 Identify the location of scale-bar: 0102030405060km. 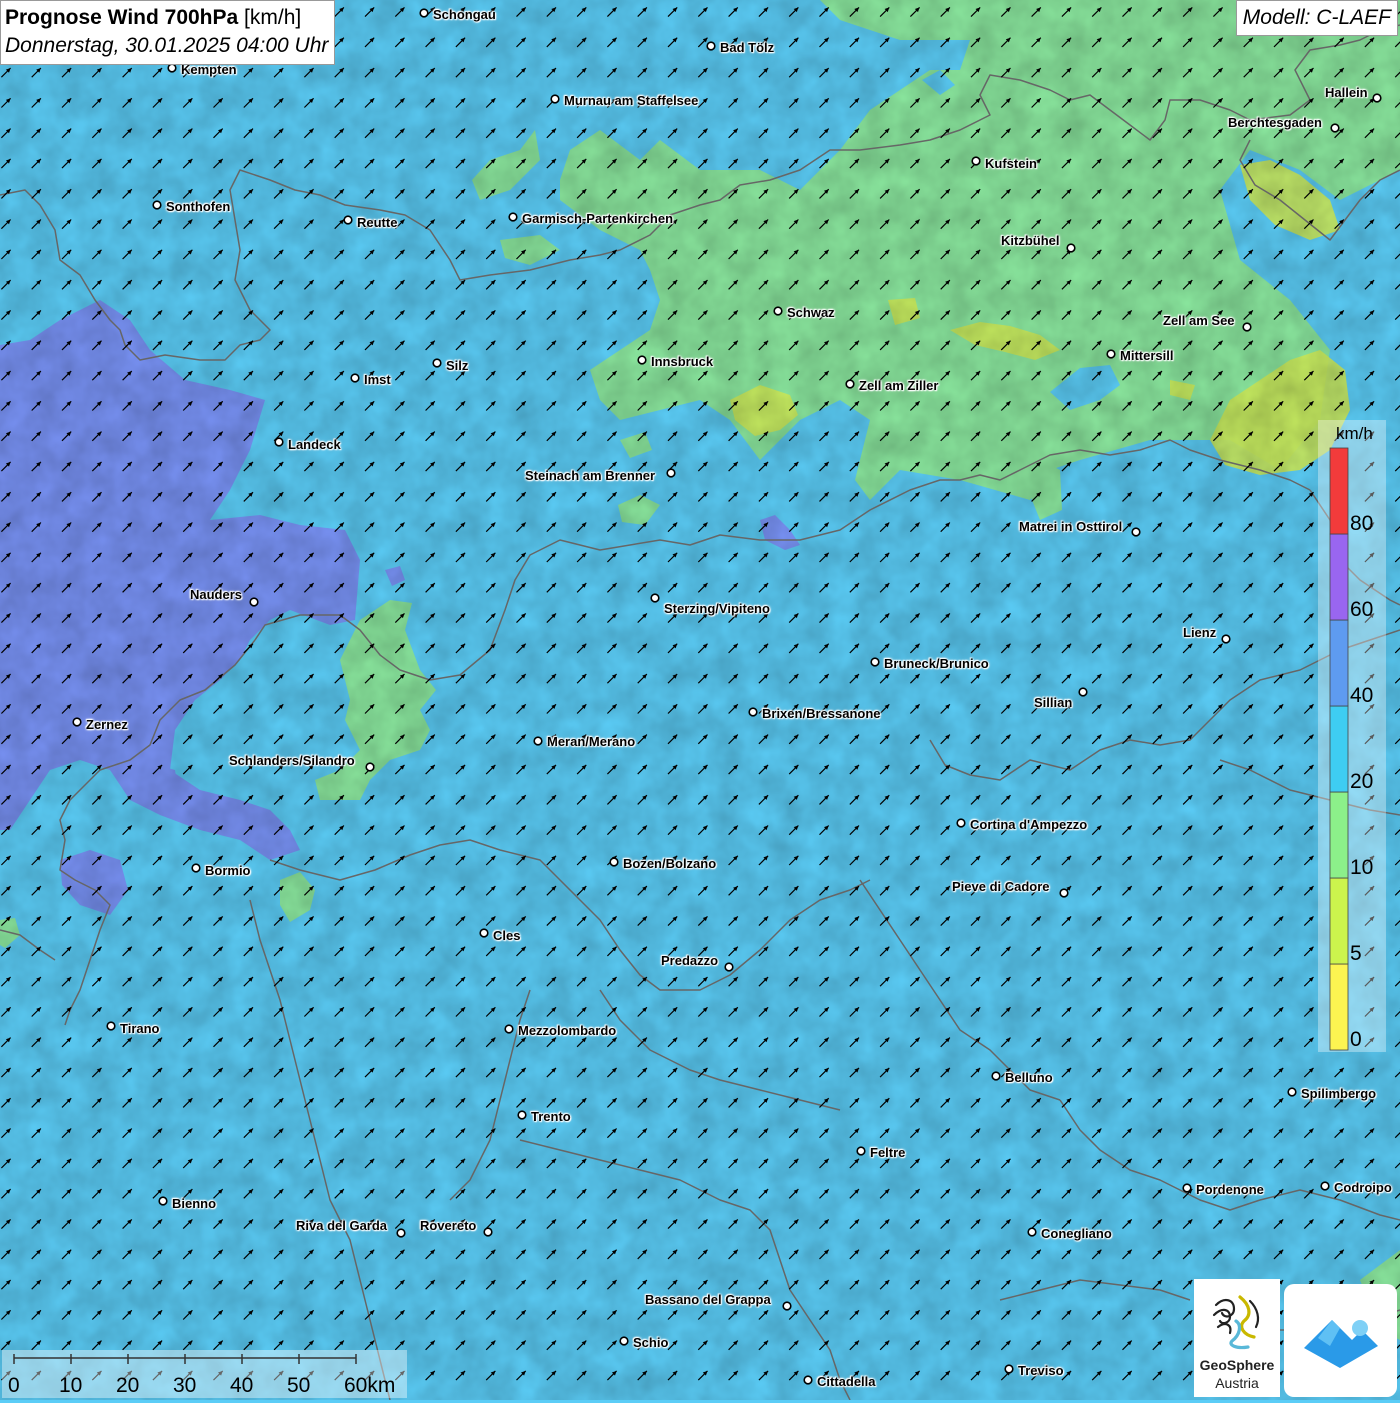
(204, 1374).